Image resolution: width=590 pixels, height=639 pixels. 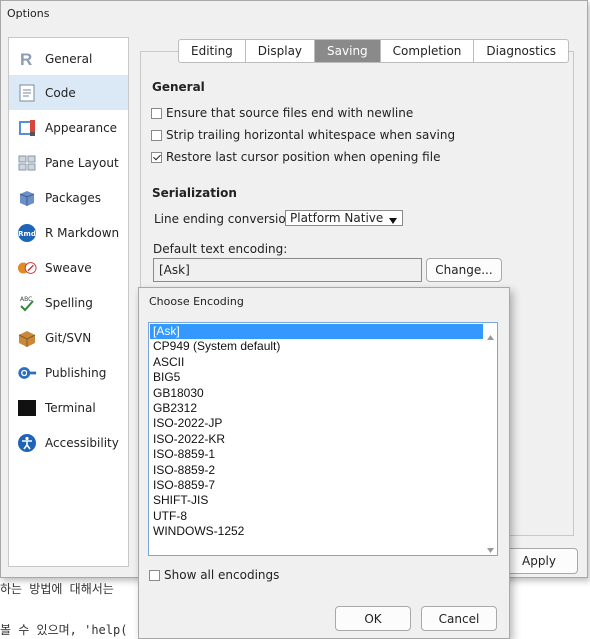 What do you see at coordinates (178, 87) in the screenshot?
I see `general-heading: General` at bounding box center [178, 87].